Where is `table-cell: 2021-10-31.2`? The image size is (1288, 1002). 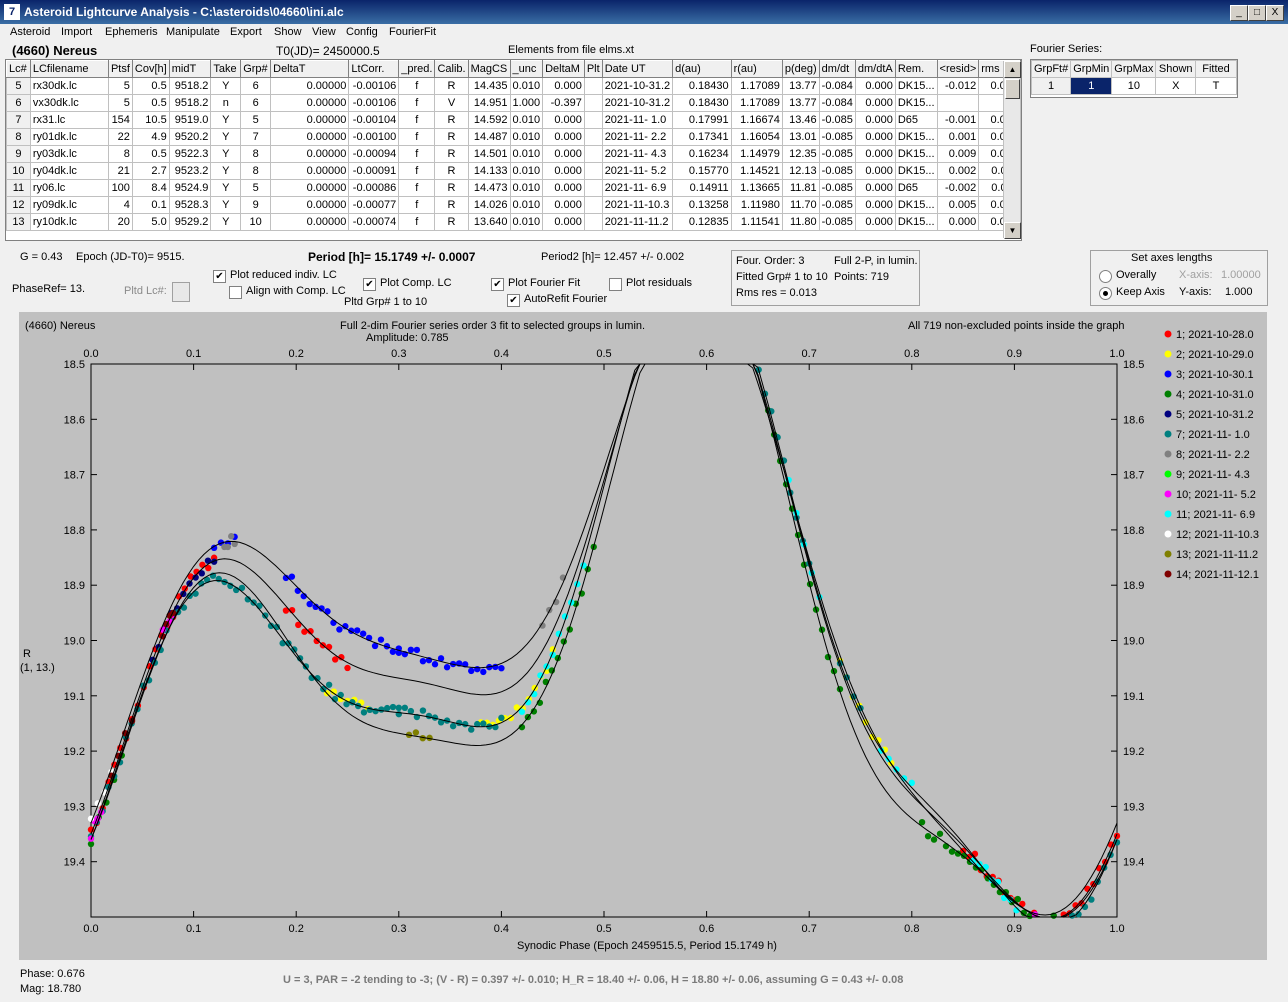 table-cell: 2021-10-31.2 is located at coordinates (637, 86).